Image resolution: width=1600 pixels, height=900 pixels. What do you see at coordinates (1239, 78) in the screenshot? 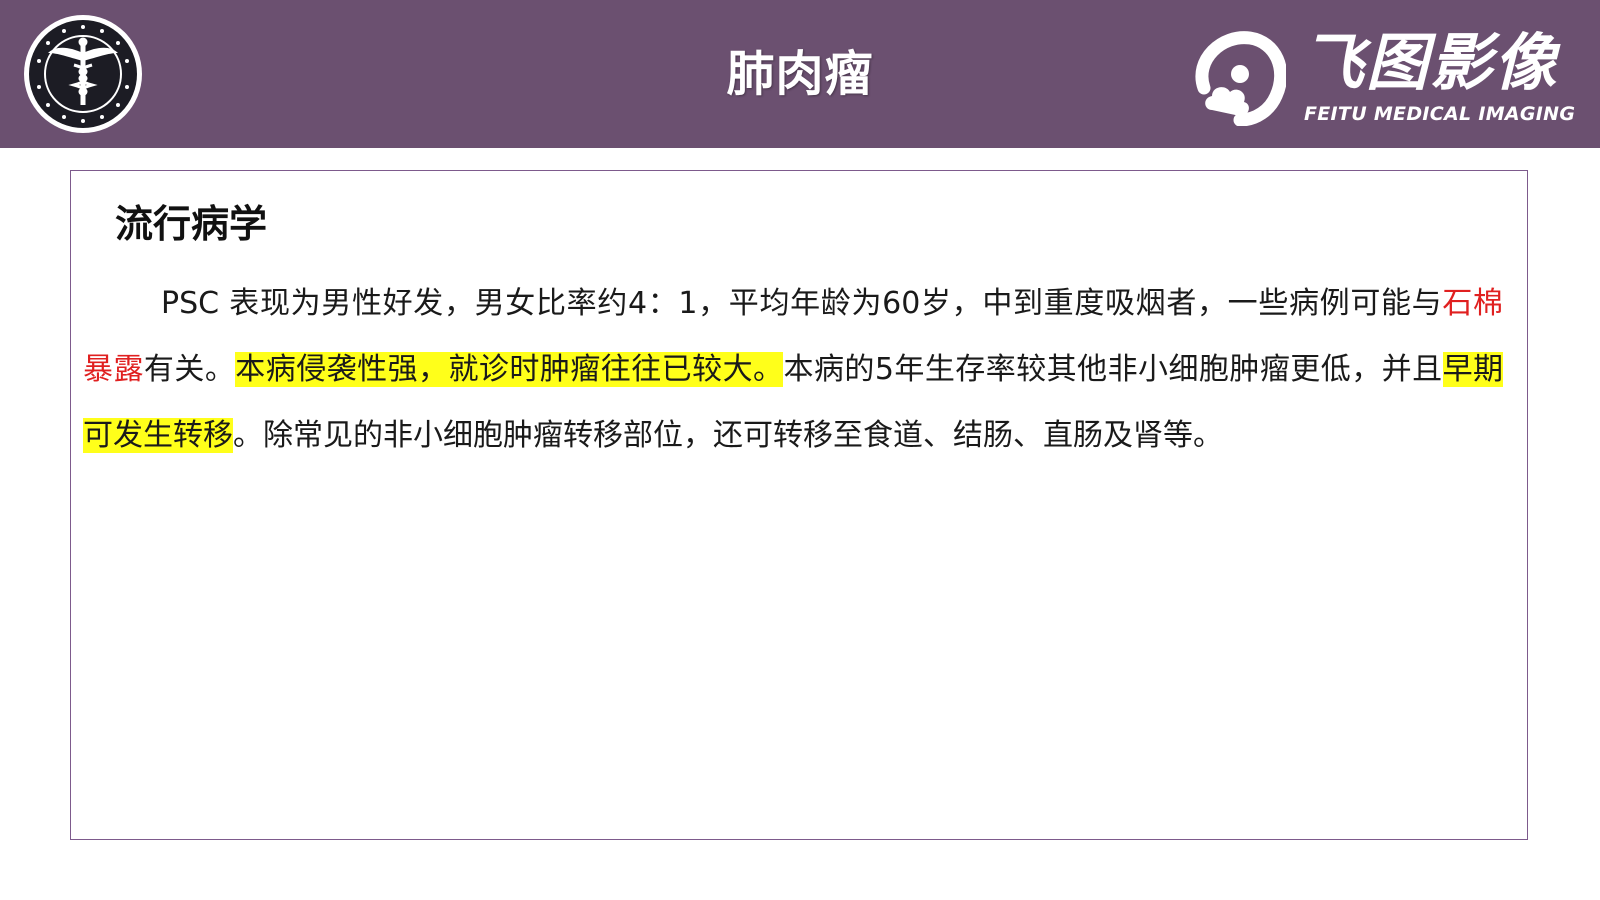
I see `feitu-cloud-icon` at bounding box center [1239, 78].